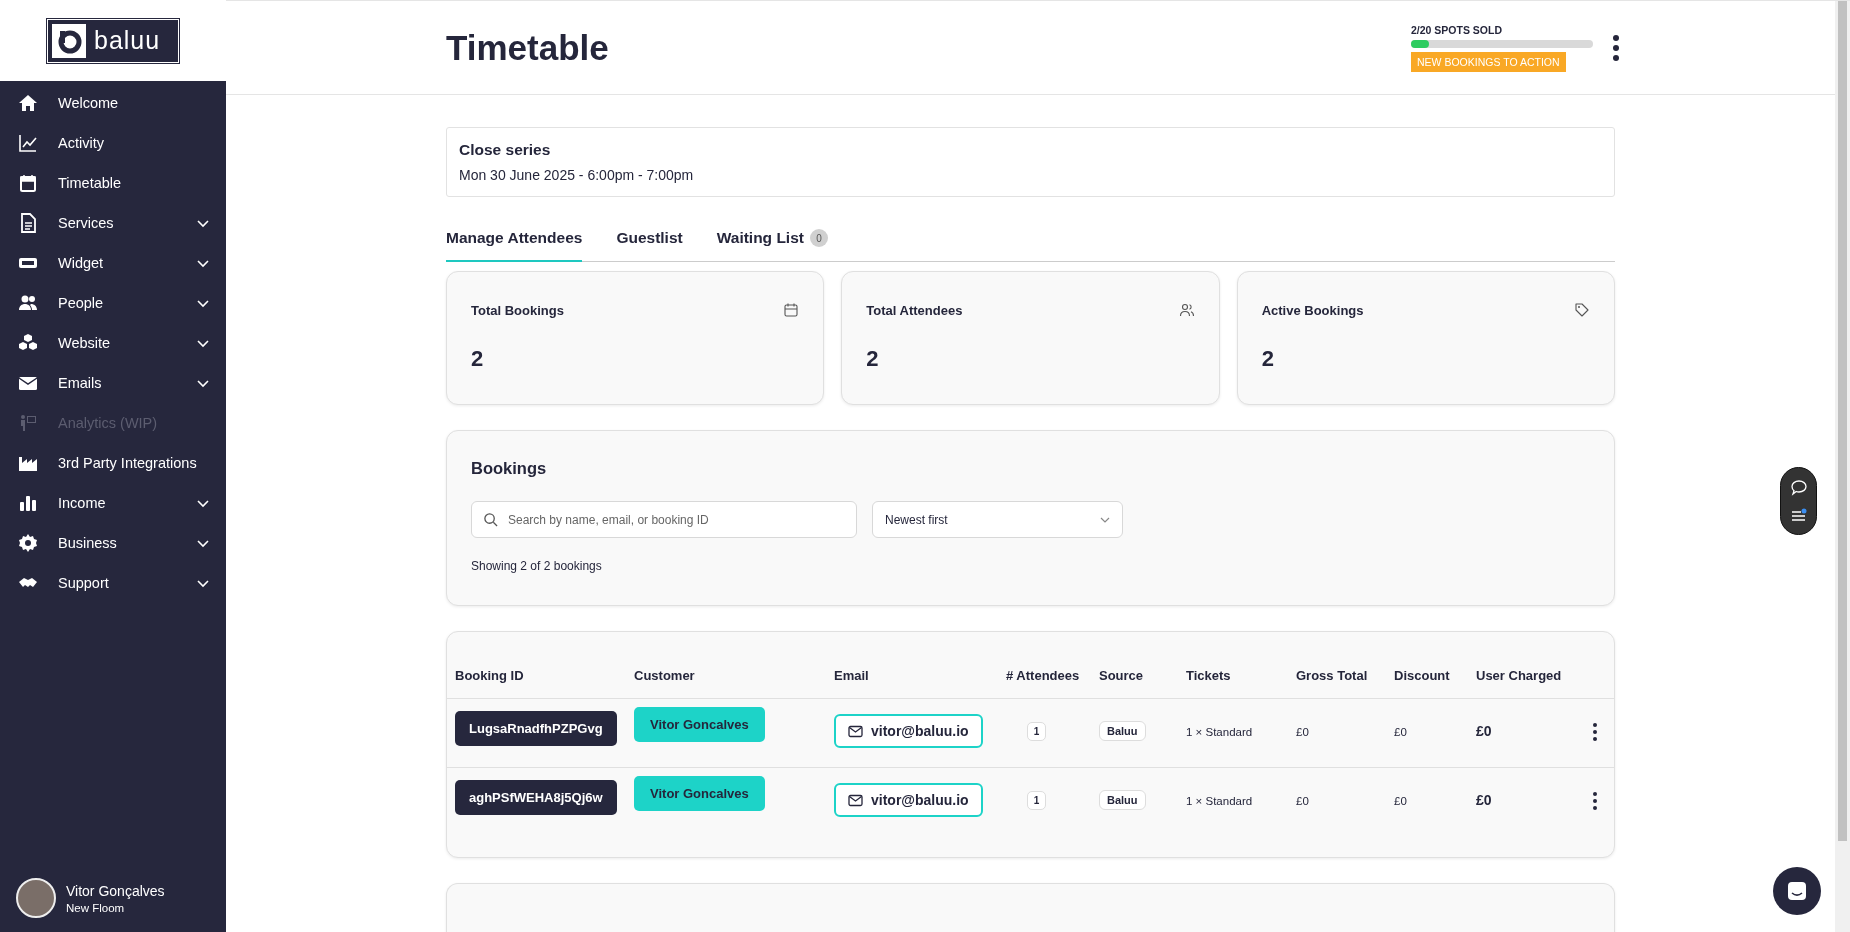 This screenshot has height=932, width=1850. I want to click on series-title: Close series, so click(505, 150).